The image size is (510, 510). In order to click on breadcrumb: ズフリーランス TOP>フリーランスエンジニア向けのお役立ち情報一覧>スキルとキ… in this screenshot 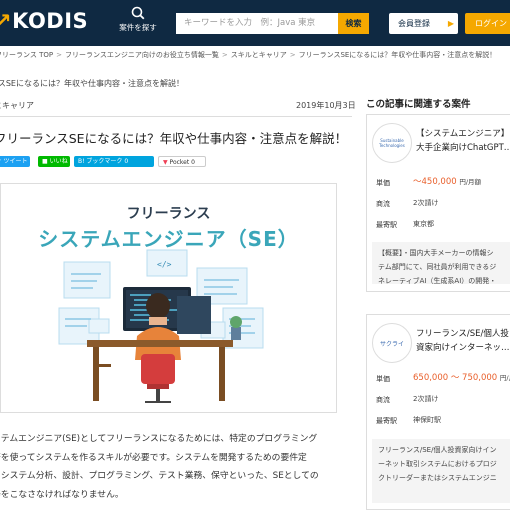, I will do `click(248, 55)`.